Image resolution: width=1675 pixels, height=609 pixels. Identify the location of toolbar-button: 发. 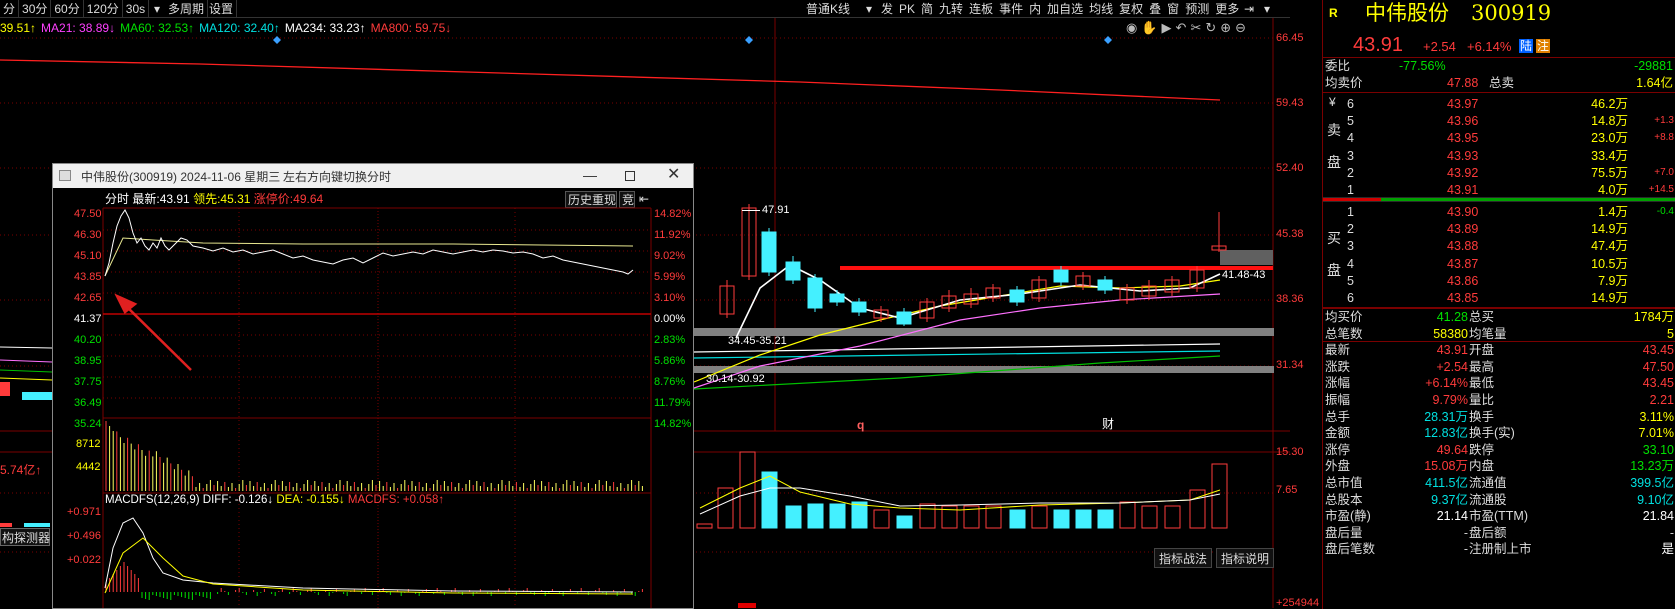
(887, 9).